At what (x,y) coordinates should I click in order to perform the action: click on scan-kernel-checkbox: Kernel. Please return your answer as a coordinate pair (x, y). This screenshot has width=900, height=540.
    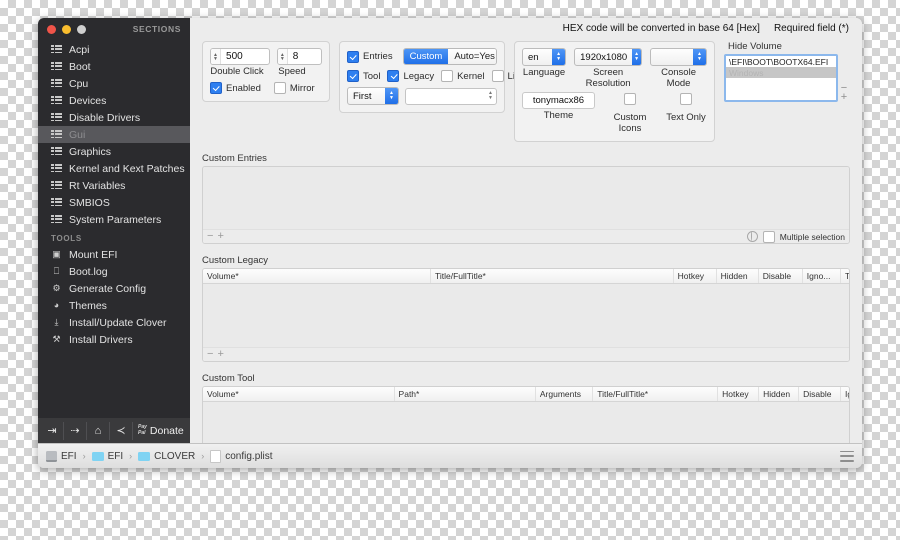
    Looking at the image, I should click on (463, 76).